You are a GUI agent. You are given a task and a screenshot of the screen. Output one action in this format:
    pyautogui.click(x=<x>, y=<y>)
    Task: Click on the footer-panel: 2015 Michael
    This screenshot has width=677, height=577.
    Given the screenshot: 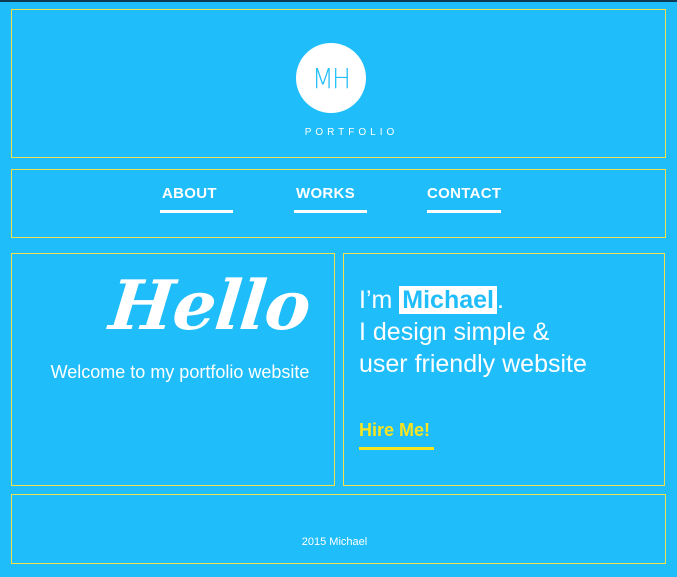 What is the action you would take?
    pyautogui.click(x=338, y=529)
    